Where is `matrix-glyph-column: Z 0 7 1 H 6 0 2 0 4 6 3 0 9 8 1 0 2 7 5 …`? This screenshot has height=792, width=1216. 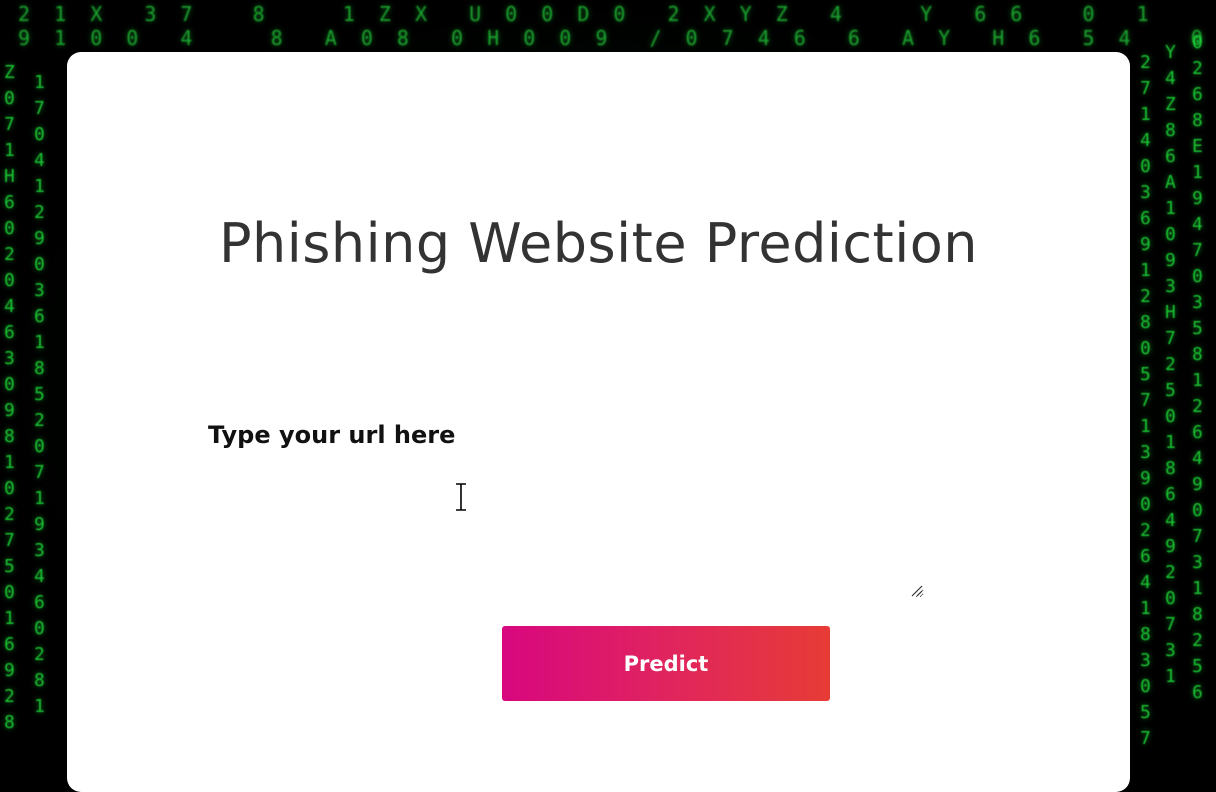
matrix-glyph-column: Z 0 7 1 H 6 0 2 0 4 6 3 0 9 8 1 0 2 7 5 … is located at coordinates (9, 397).